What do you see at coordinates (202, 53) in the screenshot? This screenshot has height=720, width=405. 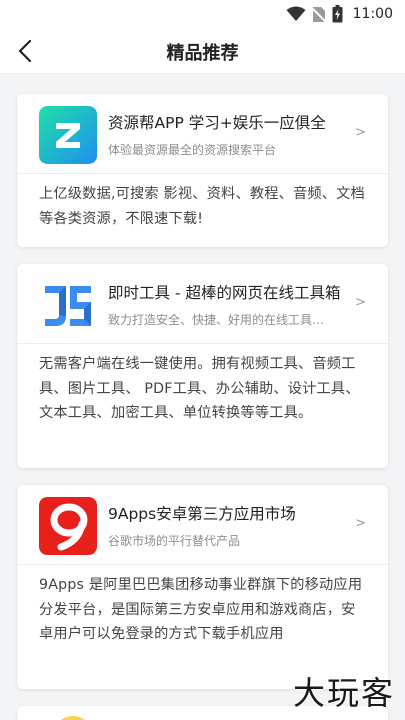 I see `page-title: 精品推荐` at bounding box center [202, 53].